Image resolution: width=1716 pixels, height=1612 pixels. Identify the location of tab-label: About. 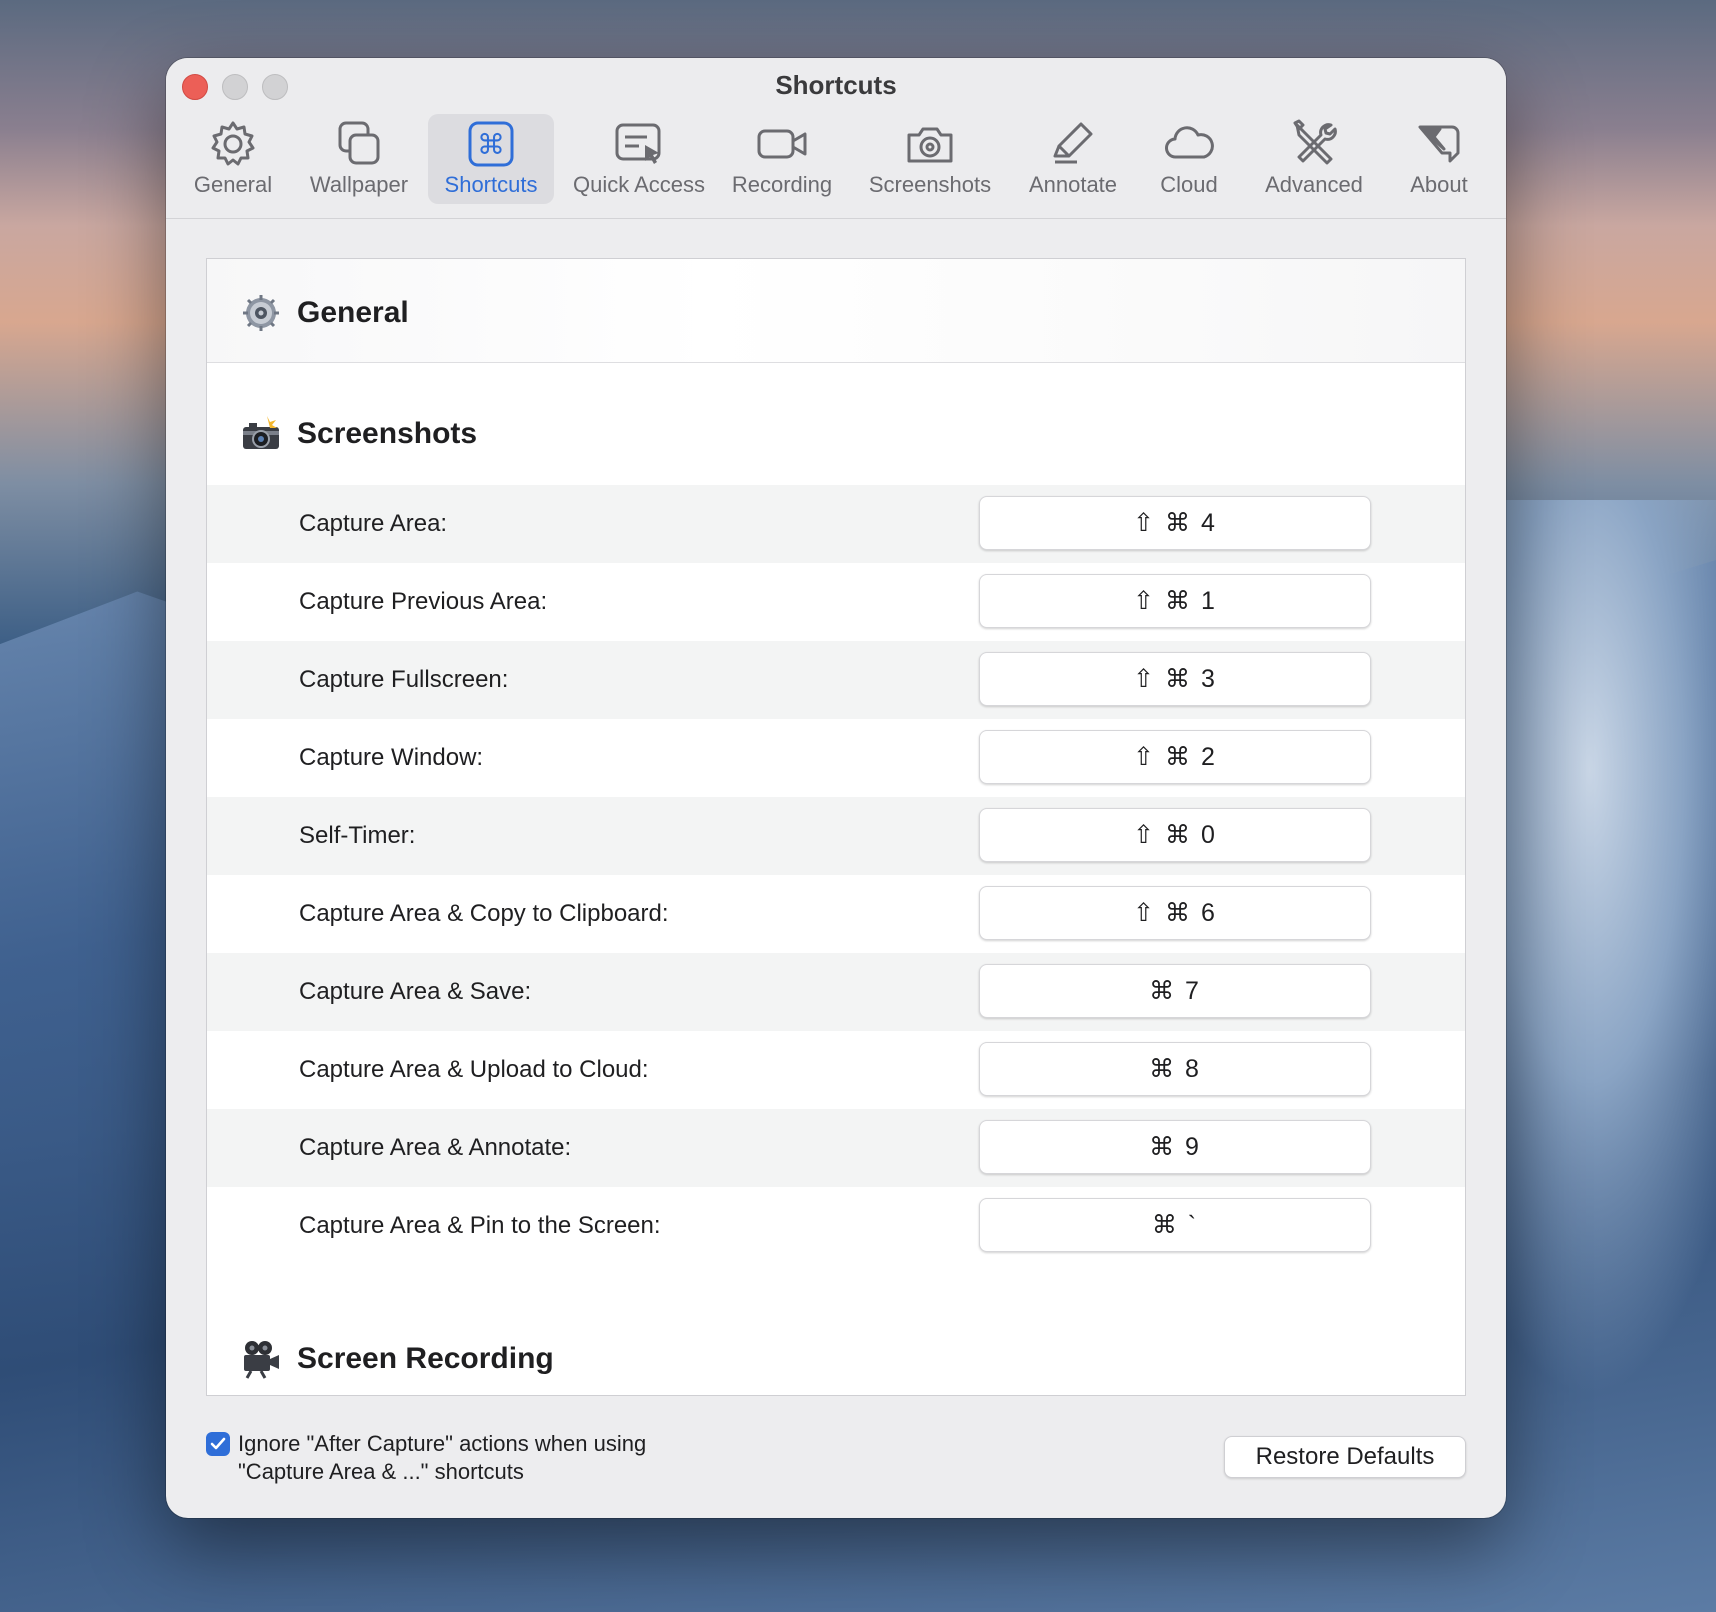
(1439, 184).